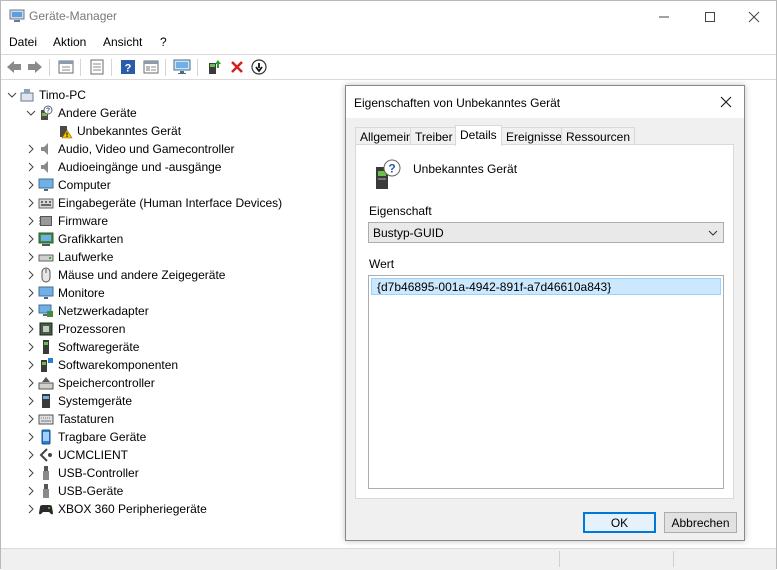 The height and width of the screenshot is (570, 777). I want to click on dialog-close-button, so click(726, 102).